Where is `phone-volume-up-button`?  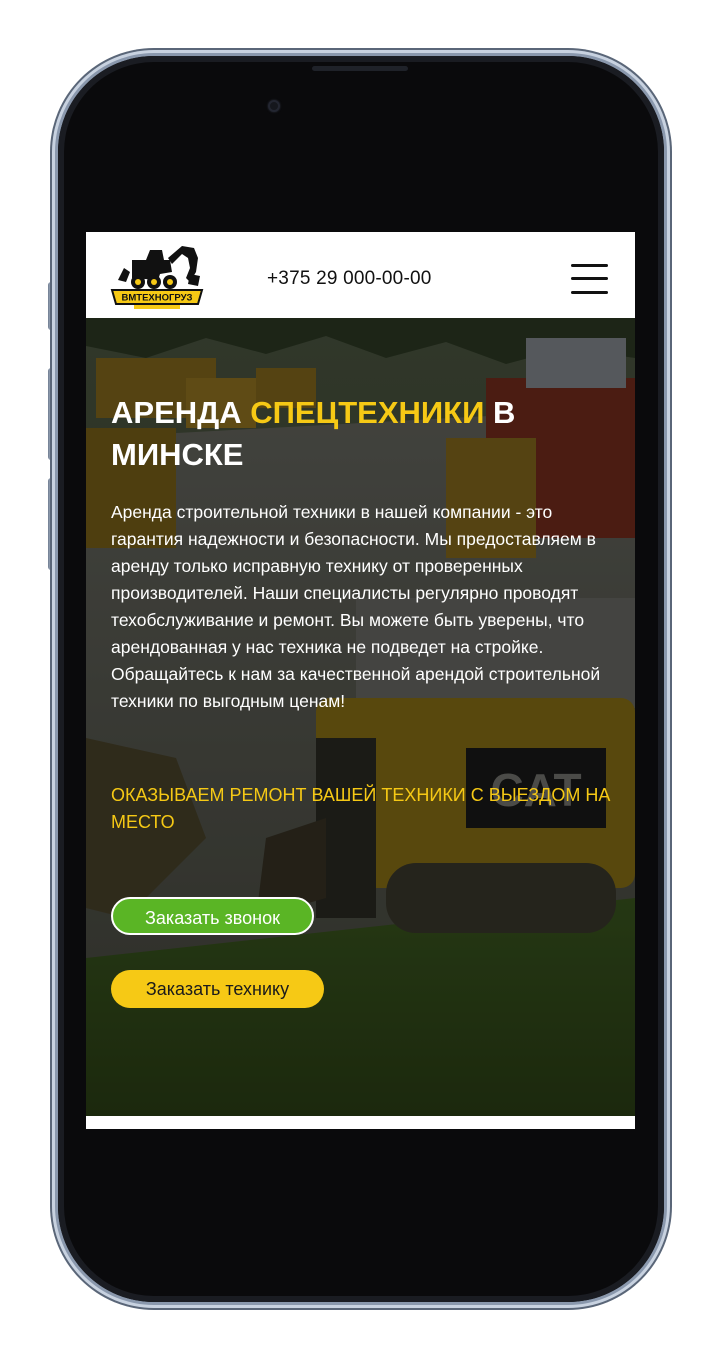 phone-volume-up-button is located at coordinates (52, 414).